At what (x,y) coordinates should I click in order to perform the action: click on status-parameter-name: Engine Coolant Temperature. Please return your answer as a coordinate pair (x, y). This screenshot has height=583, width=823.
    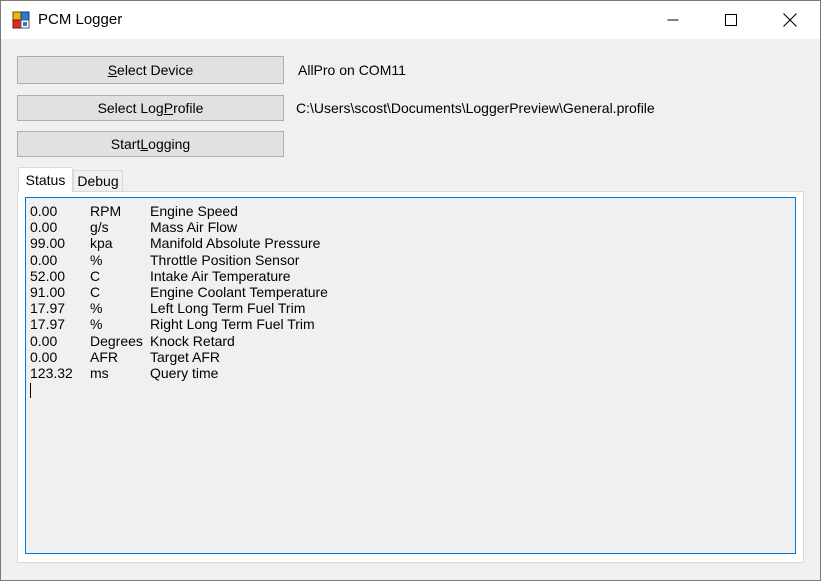
    Looking at the image, I should click on (239, 291).